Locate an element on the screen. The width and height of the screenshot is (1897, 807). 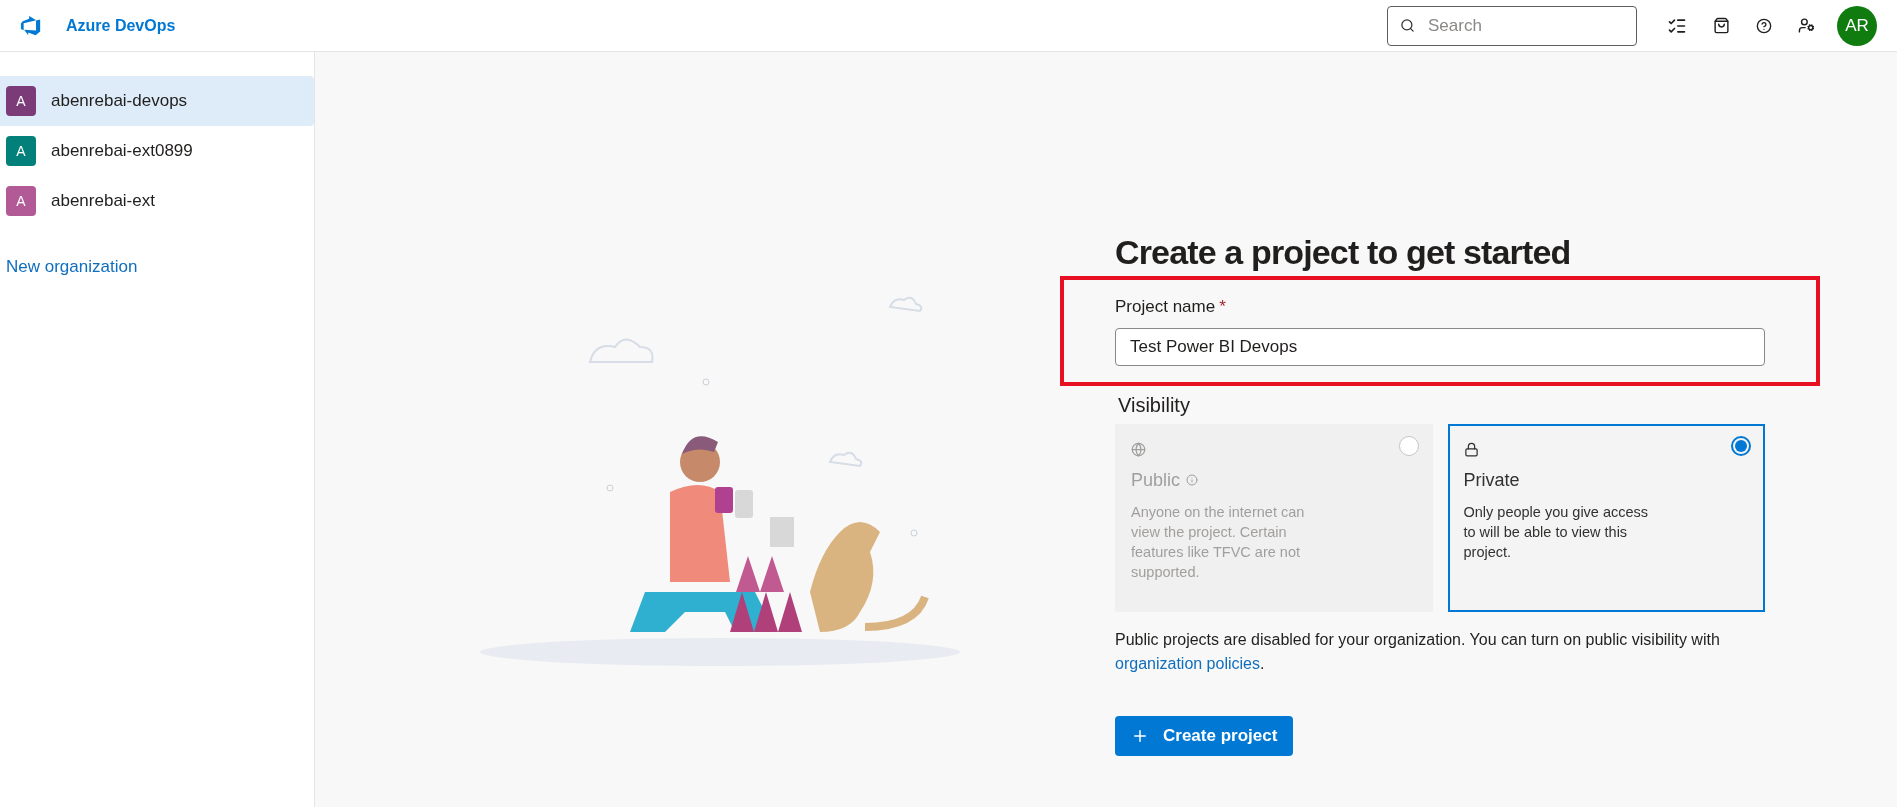
radio-button is located at coordinates (1741, 445).